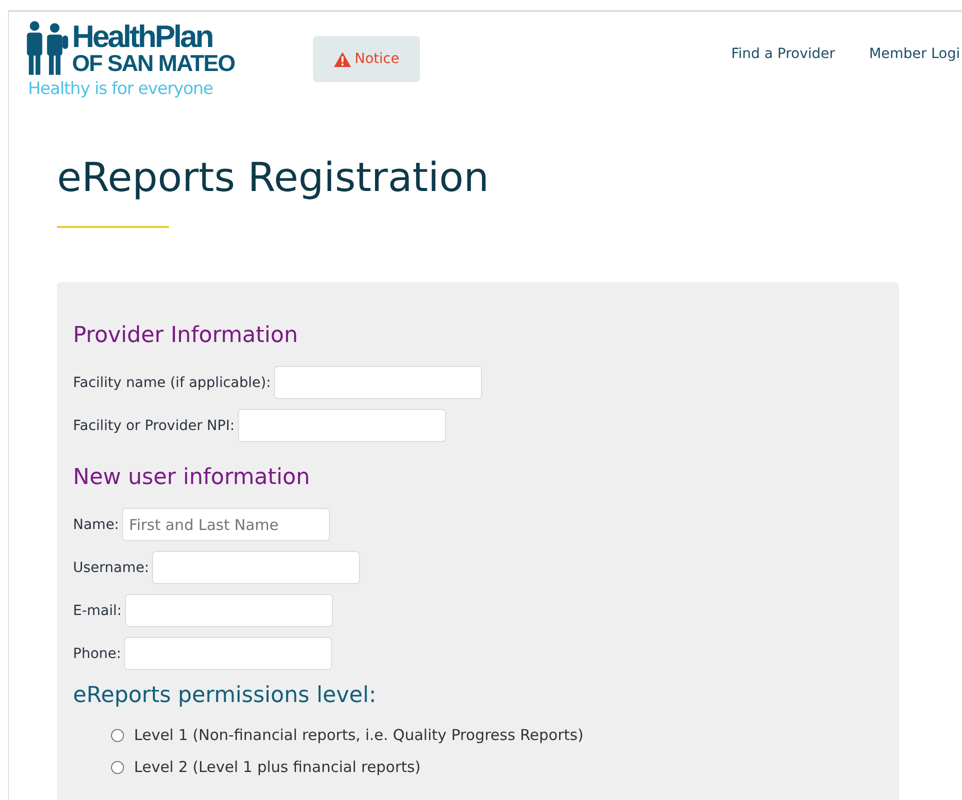  What do you see at coordinates (192, 478) in the screenshot?
I see `section-heading: New user information` at bounding box center [192, 478].